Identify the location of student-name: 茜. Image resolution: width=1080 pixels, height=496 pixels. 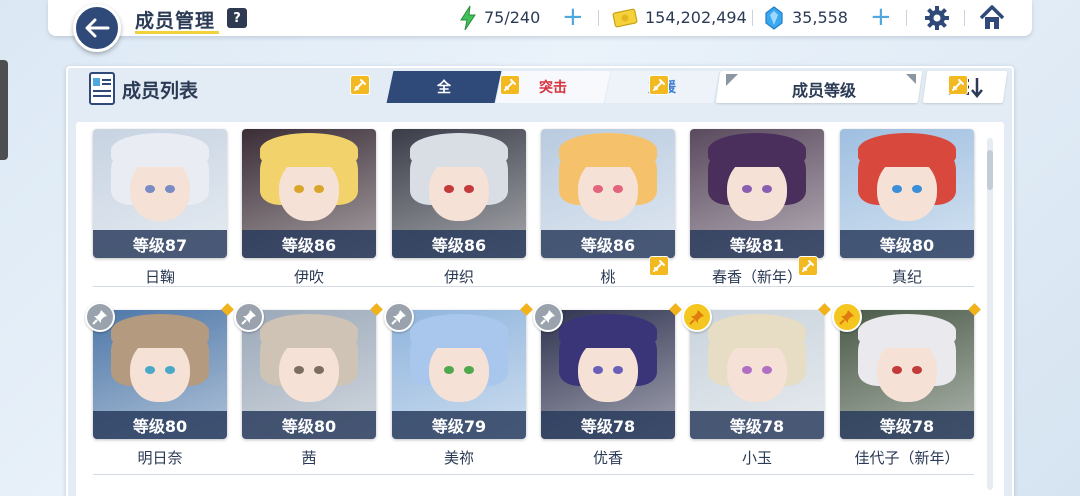
(309, 458).